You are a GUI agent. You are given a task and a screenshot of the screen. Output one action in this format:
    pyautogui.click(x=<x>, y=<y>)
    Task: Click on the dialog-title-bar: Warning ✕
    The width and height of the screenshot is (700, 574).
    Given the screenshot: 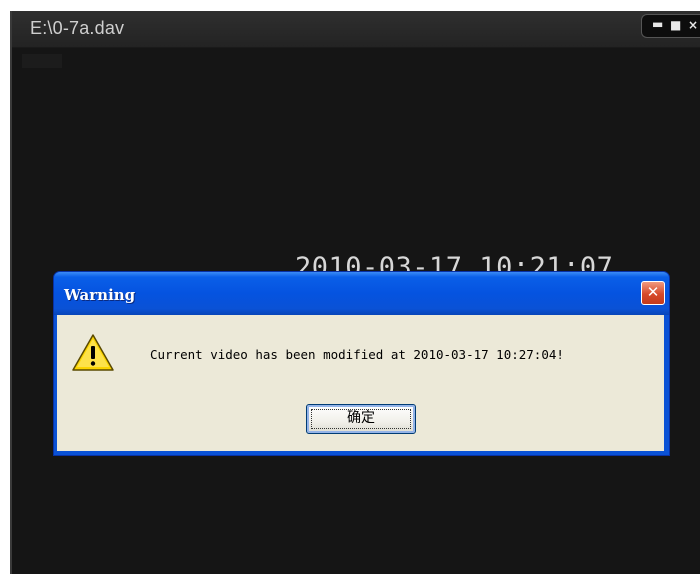 What is the action you would take?
    pyautogui.click(x=361, y=293)
    